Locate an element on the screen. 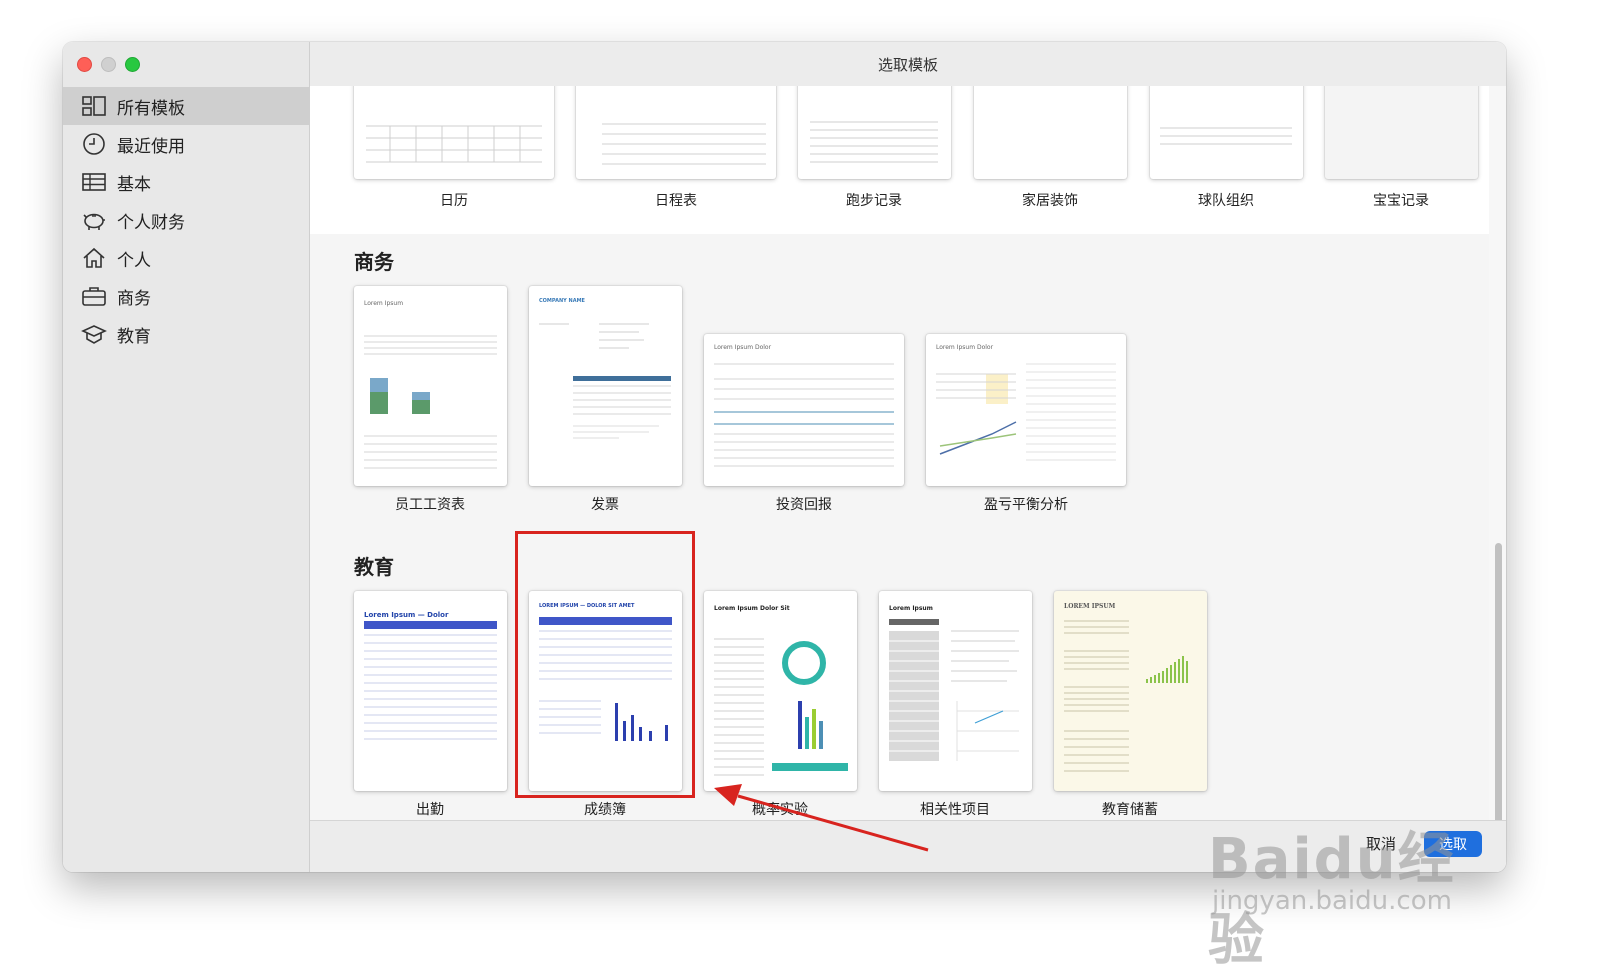 The height and width of the screenshot is (976, 1600). annotation-arrow-icon is located at coordinates (821, 818).